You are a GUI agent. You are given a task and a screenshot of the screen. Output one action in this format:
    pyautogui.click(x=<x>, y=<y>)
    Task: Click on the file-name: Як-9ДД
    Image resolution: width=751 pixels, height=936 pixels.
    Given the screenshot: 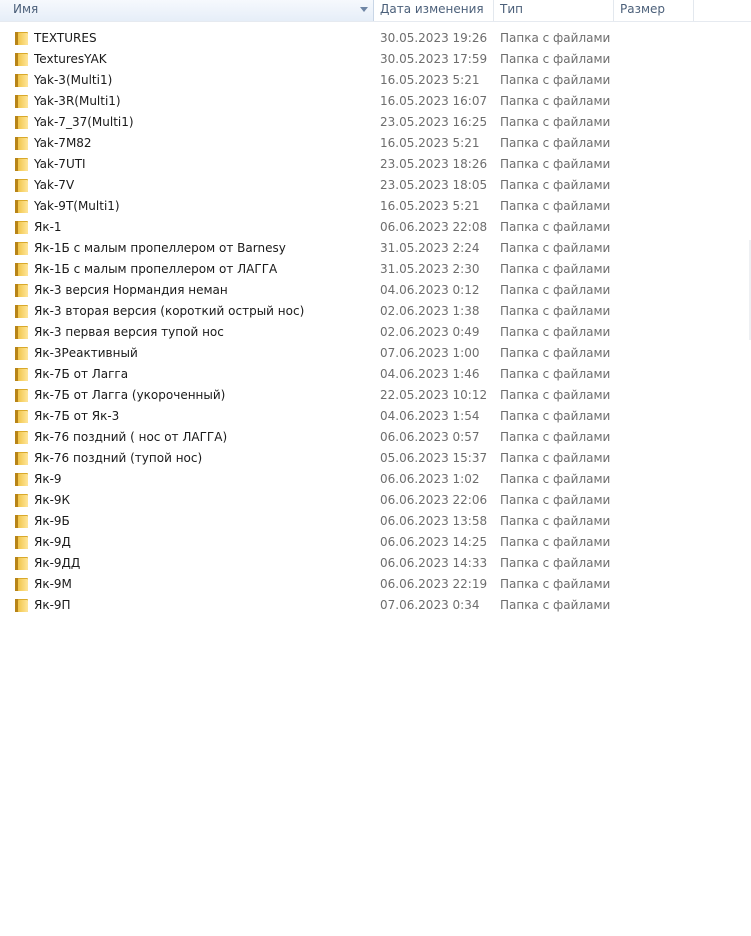 What is the action you would take?
    pyautogui.click(x=203, y=563)
    